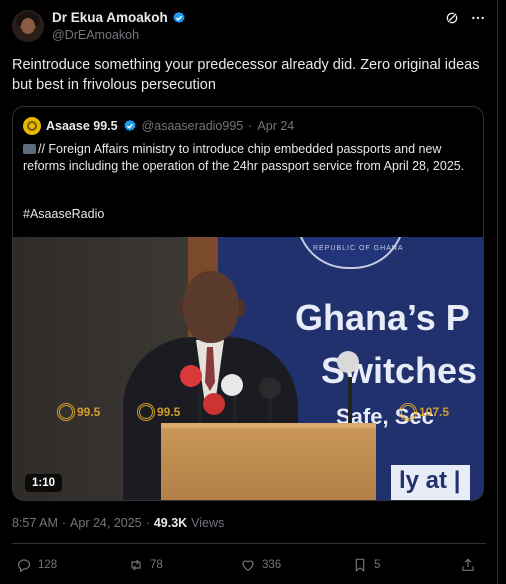 The height and width of the screenshot is (584, 506). Describe the element at coordinates (382, 317) in the screenshot. I see `video-banner-line-1: Ghana’s P` at that location.